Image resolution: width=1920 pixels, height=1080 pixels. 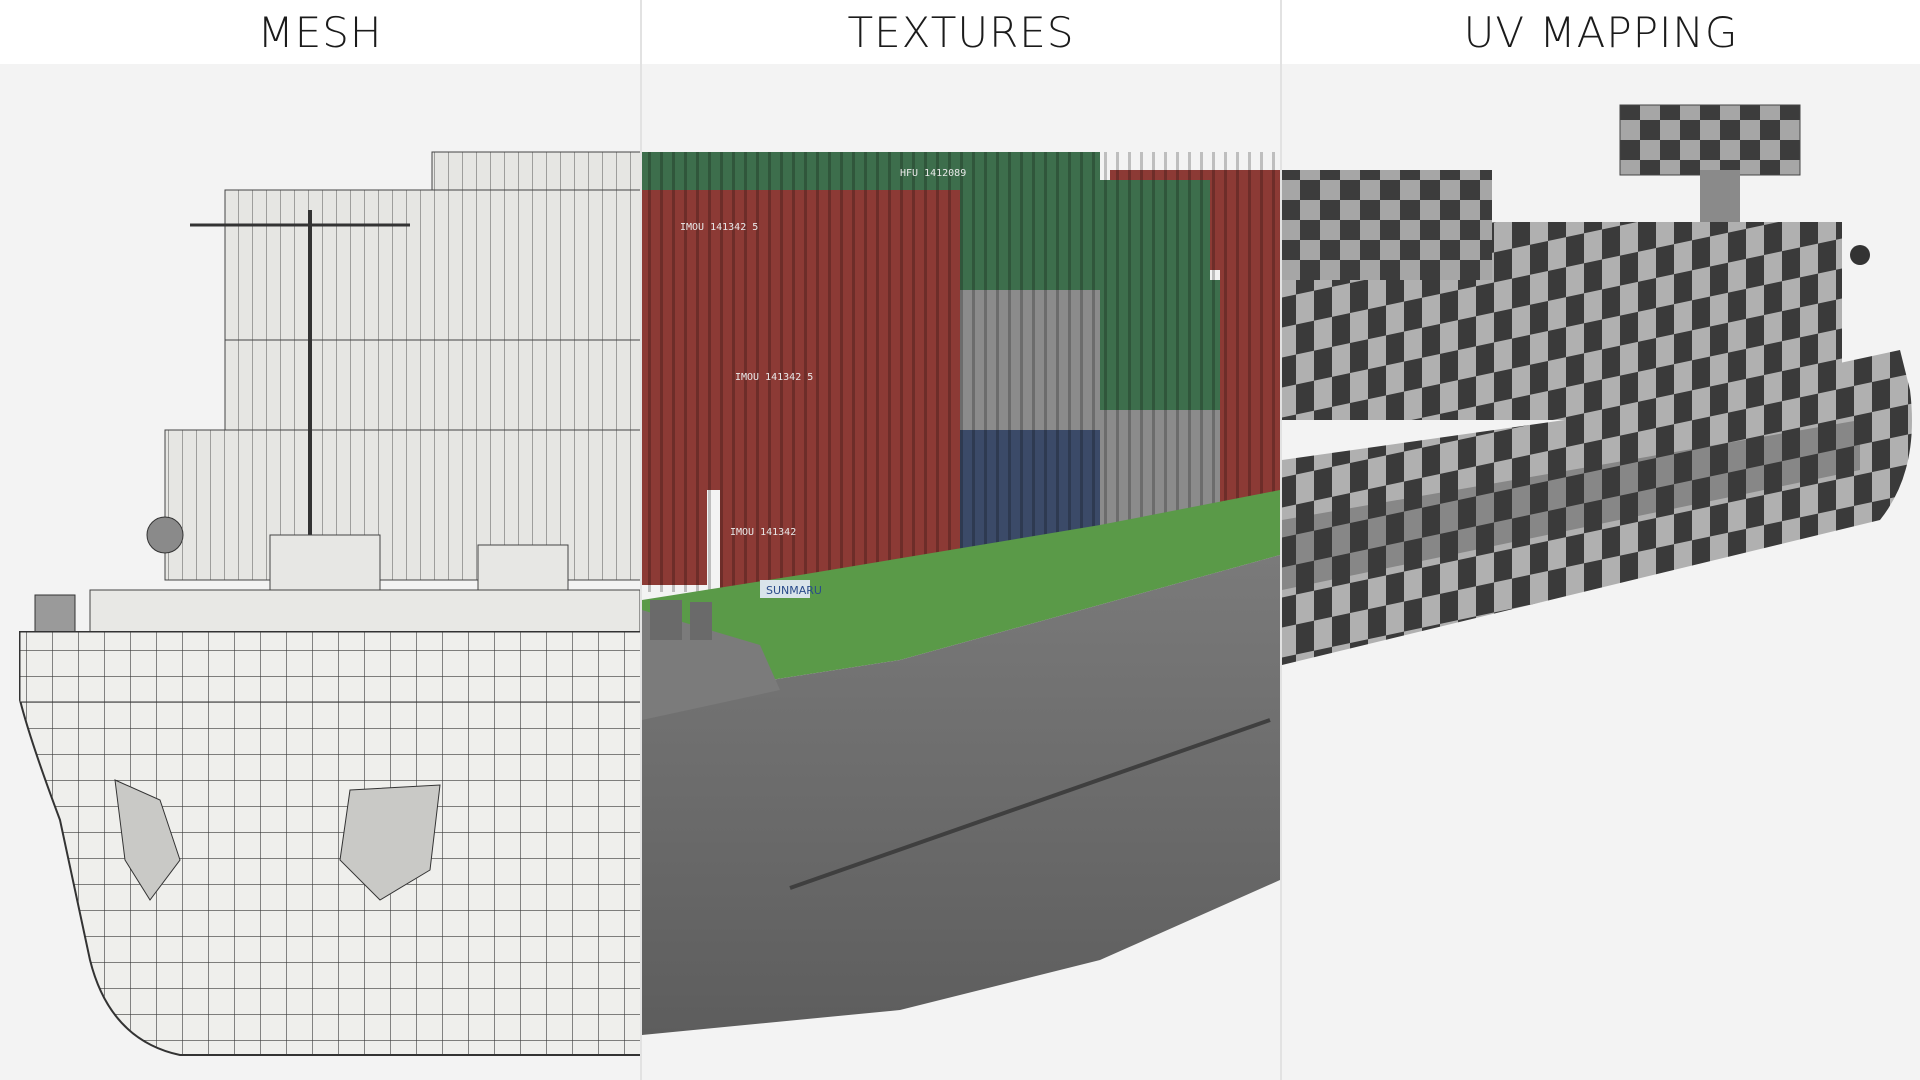 What do you see at coordinates (1601, 32) in the screenshot?
I see `panel-title-uv-mapping: UV MAPPING` at bounding box center [1601, 32].